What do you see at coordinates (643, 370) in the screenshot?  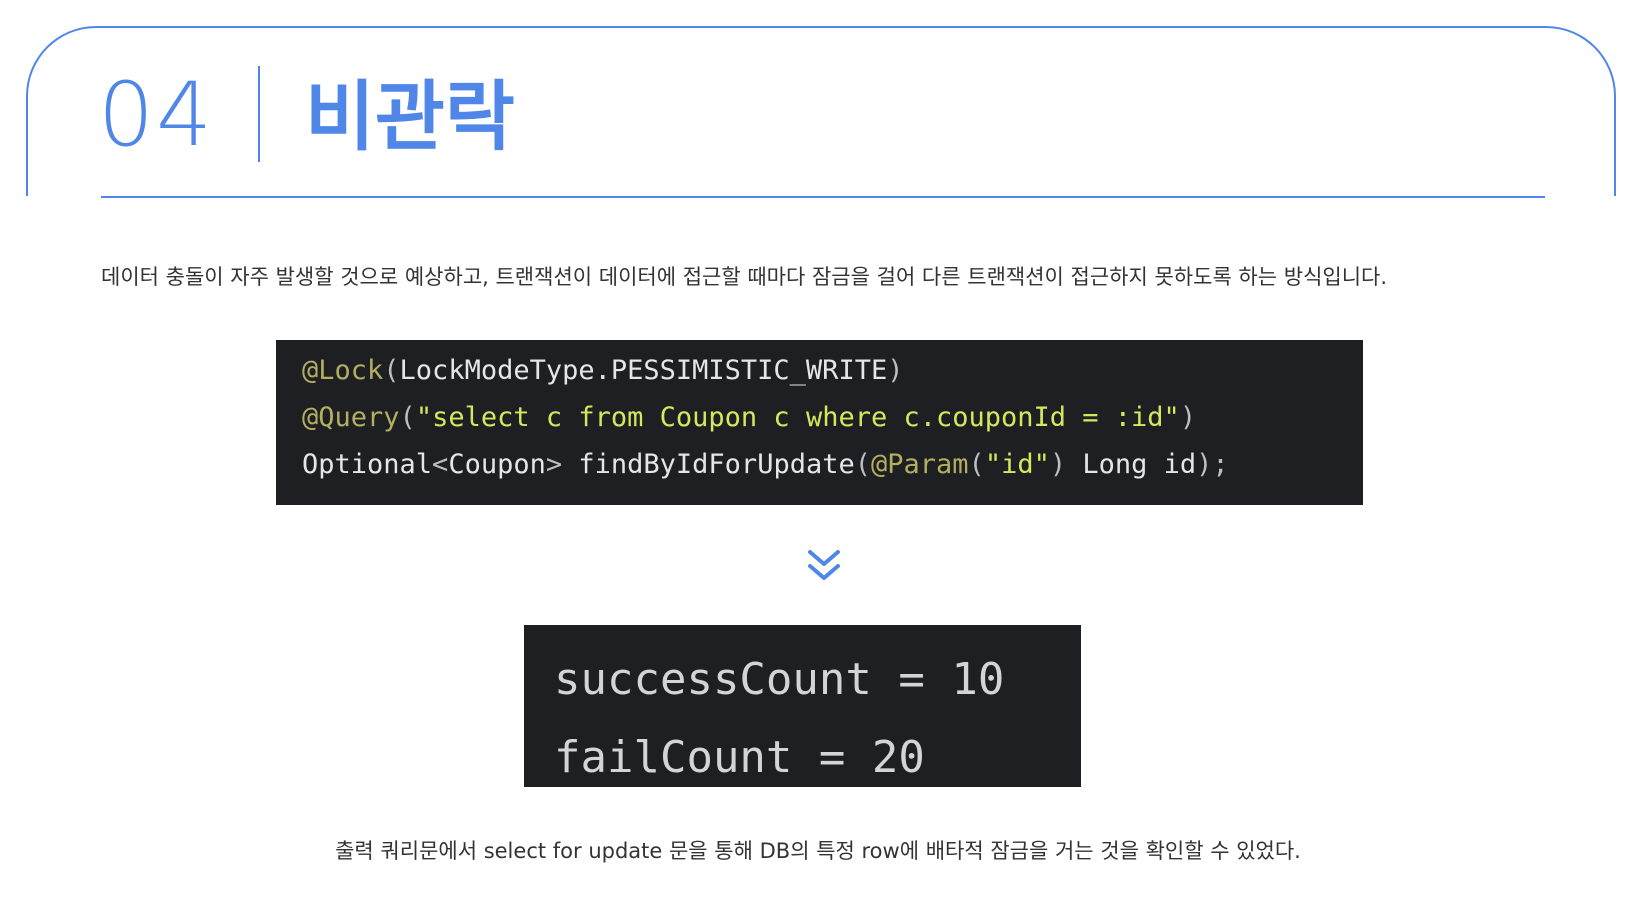 I see `code-argument: LockModeType.PESSIMISTIC_WRITE` at bounding box center [643, 370].